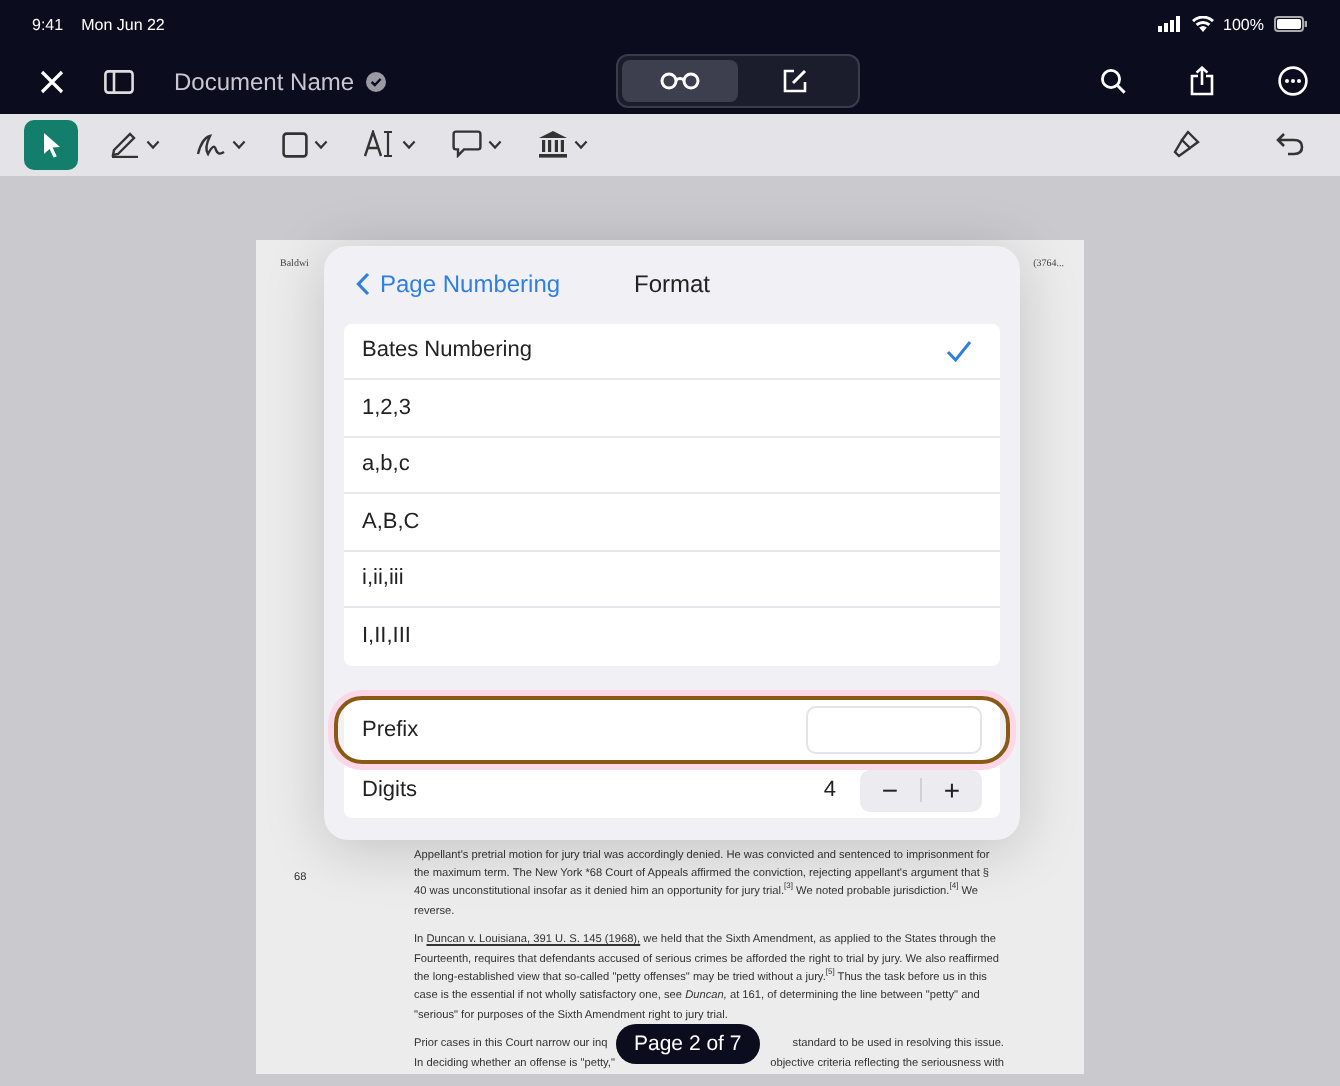 The height and width of the screenshot is (1086, 1340). I want to click on document-title: Document Name, so click(264, 81).